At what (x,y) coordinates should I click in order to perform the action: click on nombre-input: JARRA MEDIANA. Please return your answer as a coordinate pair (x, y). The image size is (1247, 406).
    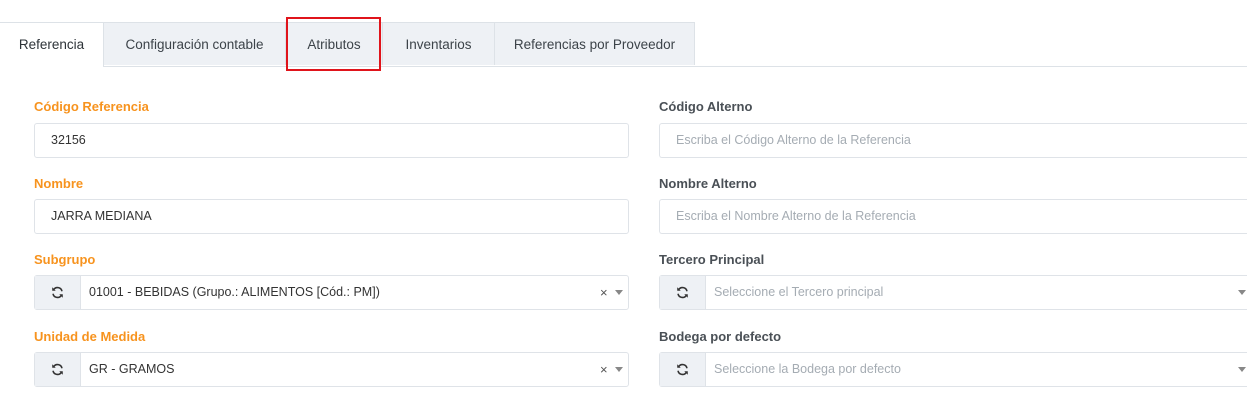
    Looking at the image, I should click on (331, 216).